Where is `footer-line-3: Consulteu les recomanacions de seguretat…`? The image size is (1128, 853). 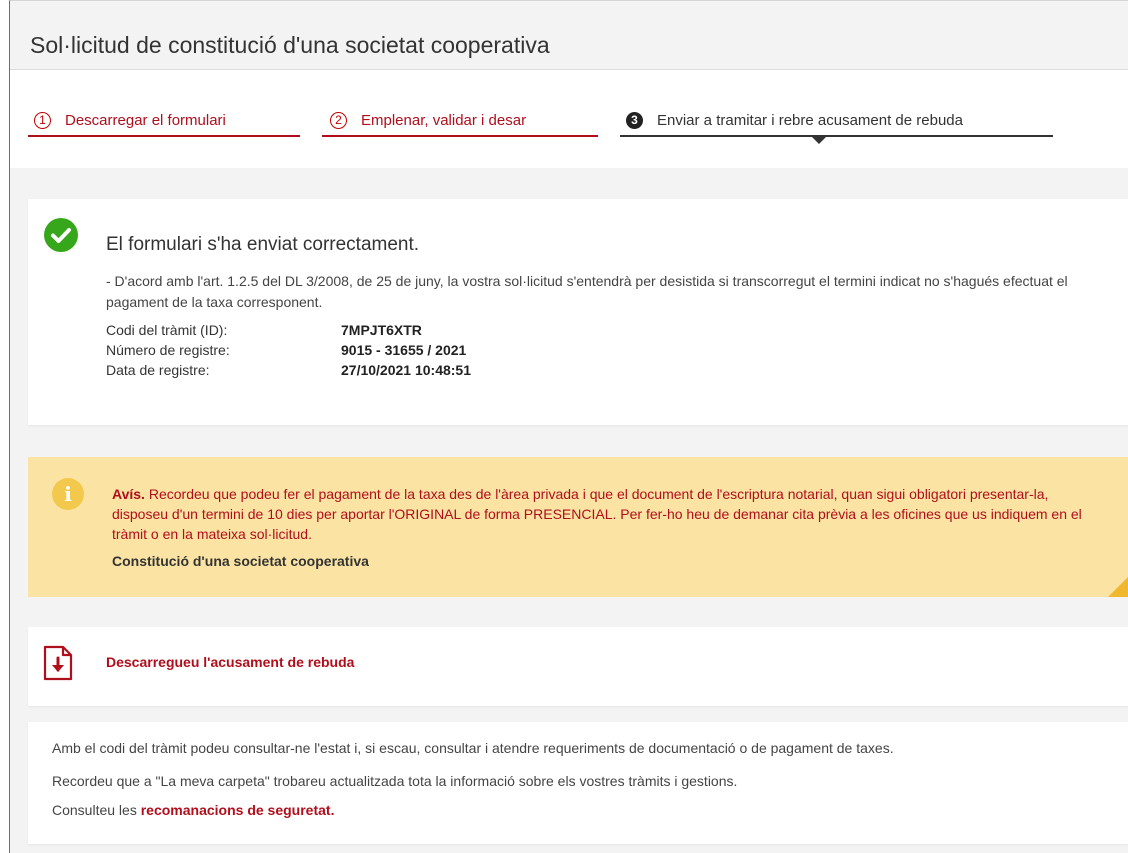
footer-line-3: Consulteu les recomanacions de seguretat… is located at coordinates (193, 810).